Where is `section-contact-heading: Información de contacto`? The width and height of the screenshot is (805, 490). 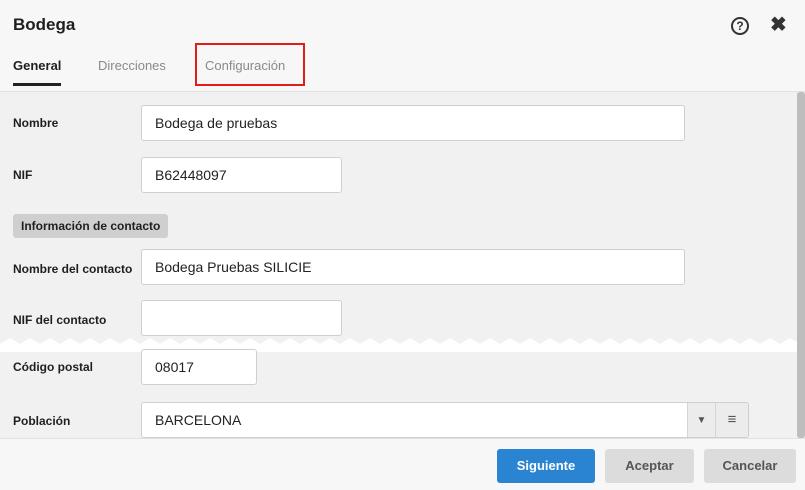 section-contact-heading: Información de contacto is located at coordinates (91, 226).